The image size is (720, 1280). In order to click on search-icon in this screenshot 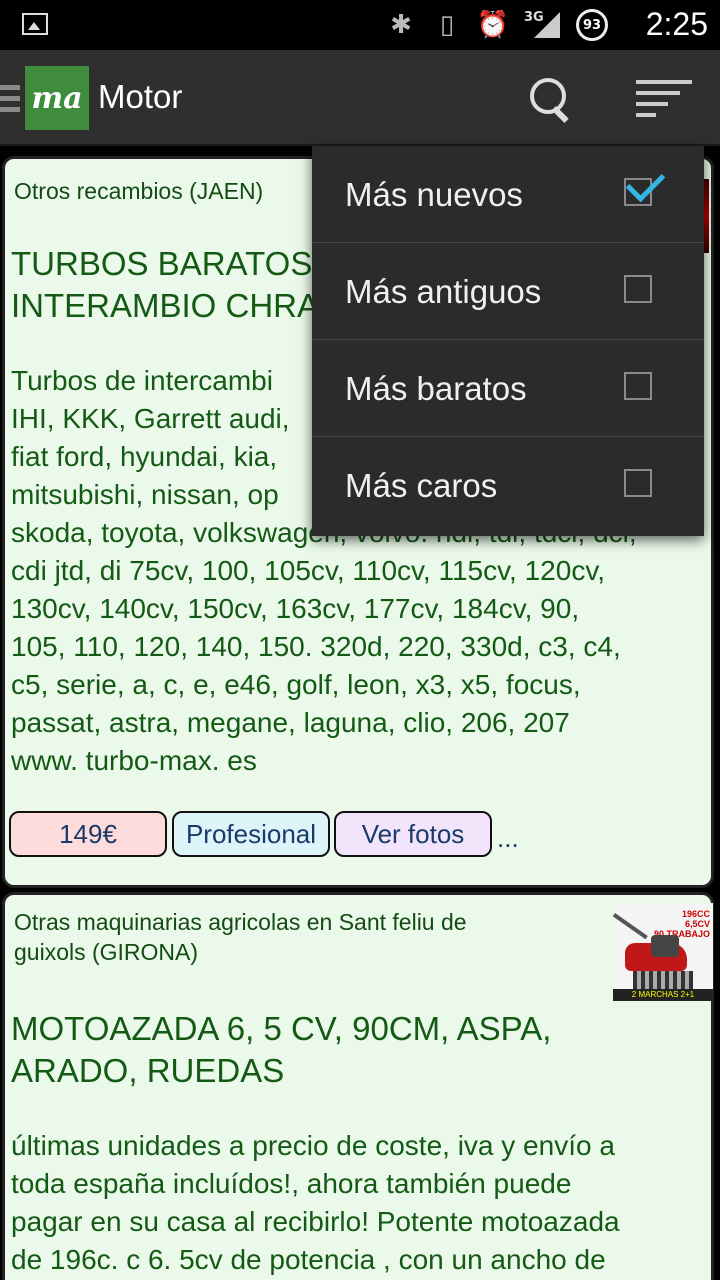, I will do `click(552, 100)`.